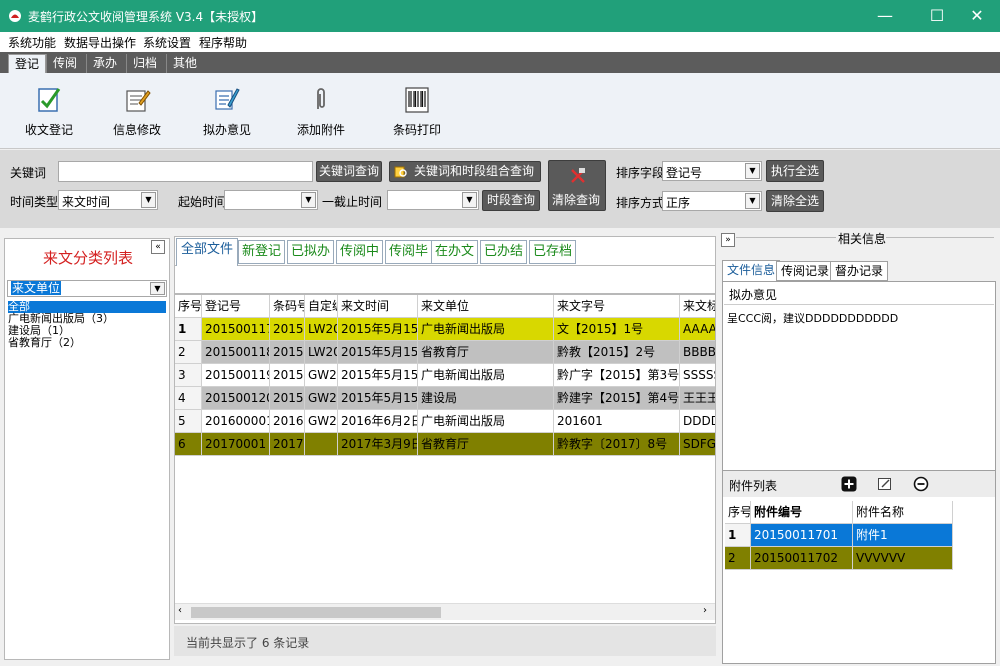  I want to click on opinion-button: 拟办意见, so click(227, 111).